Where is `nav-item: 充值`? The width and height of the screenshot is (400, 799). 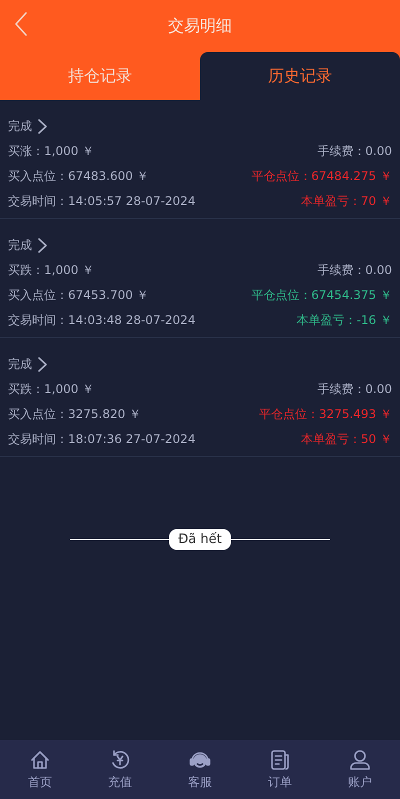
nav-item: 充值 is located at coordinates (120, 769).